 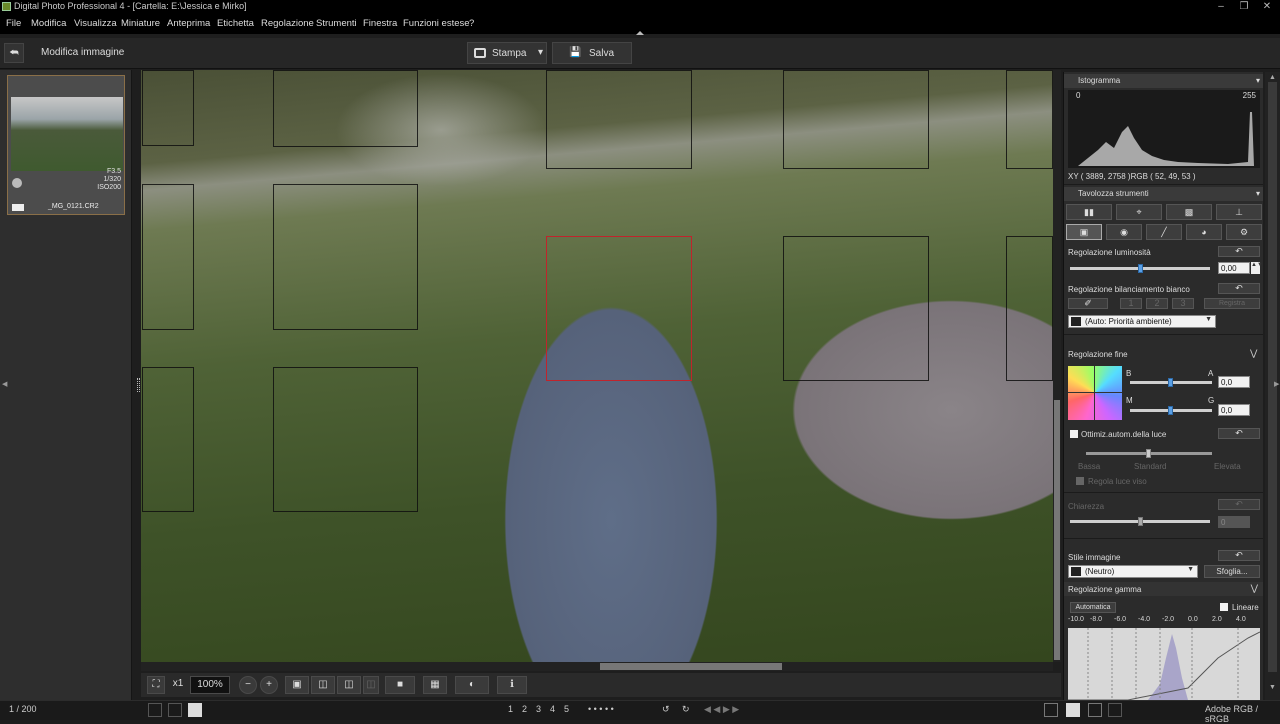 What do you see at coordinates (1224, 607) in the screenshot?
I see `linear-checkbox` at bounding box center [1224, 607].